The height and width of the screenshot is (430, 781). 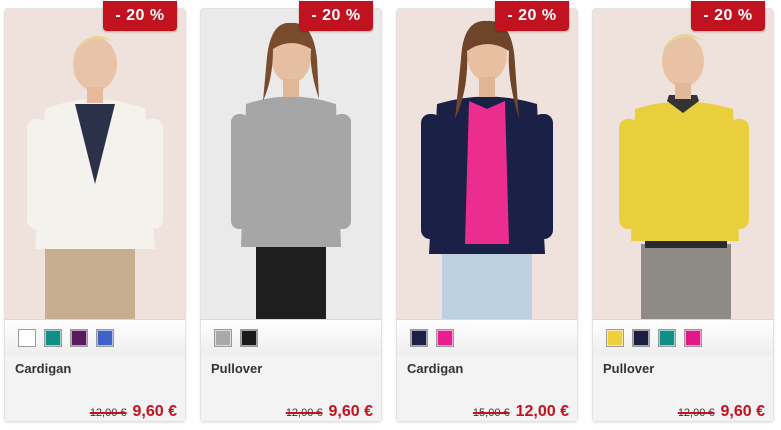 What do you see at coordinates (542, 411) in the screenshot?
I see `sale-price: 12,00 €` at bounding box center [542, 411].